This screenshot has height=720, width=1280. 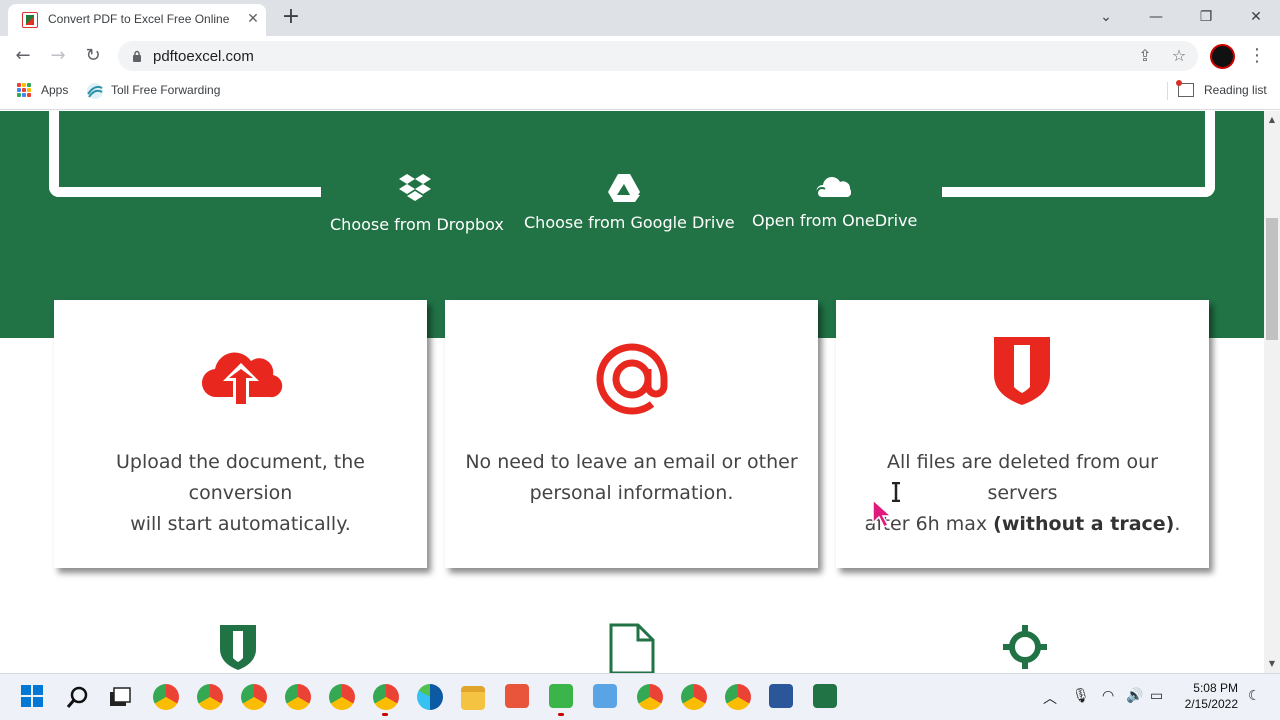 I want to click on browser-tab: Convert PDF to Excel Free Online - N ✕, so click(x=137, y=20).